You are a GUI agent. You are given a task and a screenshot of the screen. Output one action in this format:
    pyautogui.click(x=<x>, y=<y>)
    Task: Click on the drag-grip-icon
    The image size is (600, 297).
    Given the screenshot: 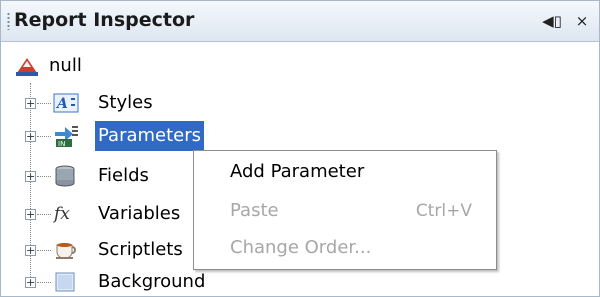 What is the action you would take?
    pyautogui.click(x=8, y=21)
    